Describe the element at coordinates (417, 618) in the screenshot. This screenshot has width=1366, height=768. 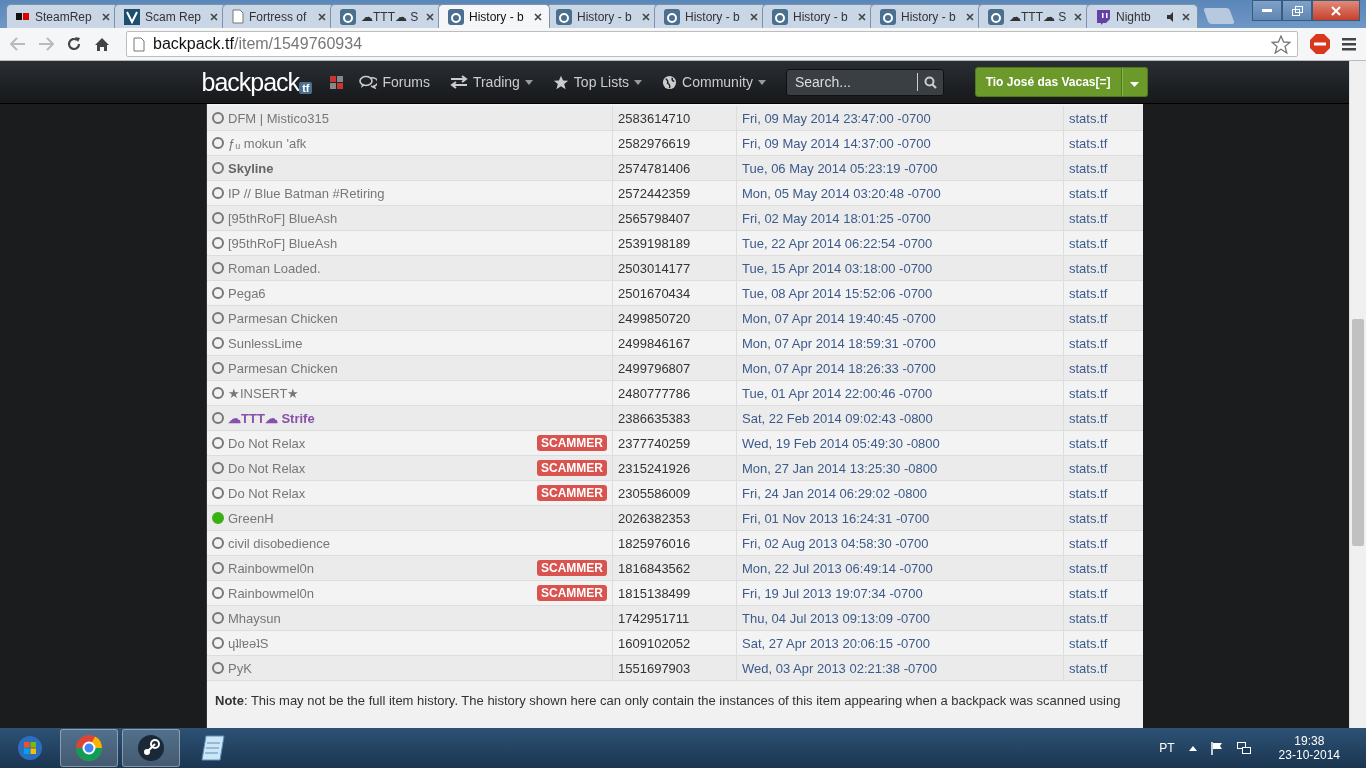
I see `user-name-link: Mhaysun` at that location.